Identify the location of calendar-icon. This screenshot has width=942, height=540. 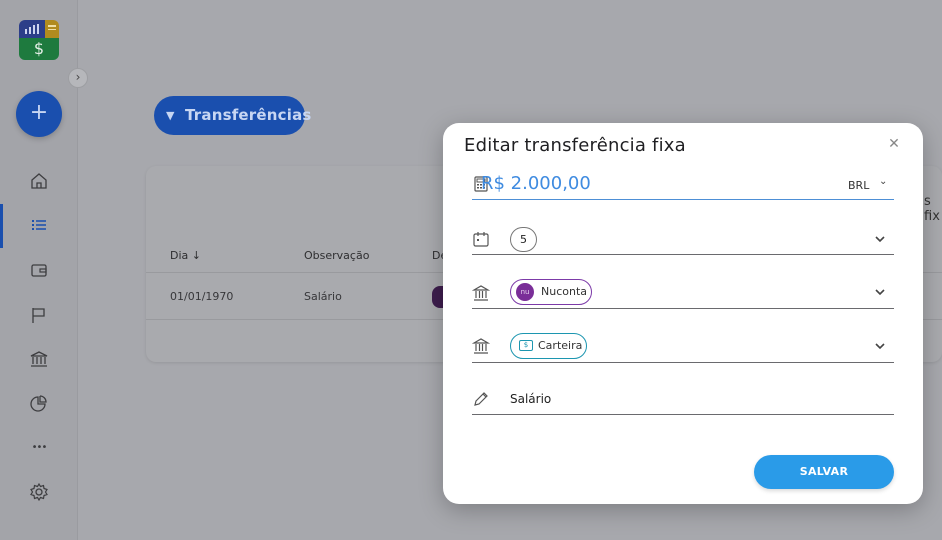
(481, 239).